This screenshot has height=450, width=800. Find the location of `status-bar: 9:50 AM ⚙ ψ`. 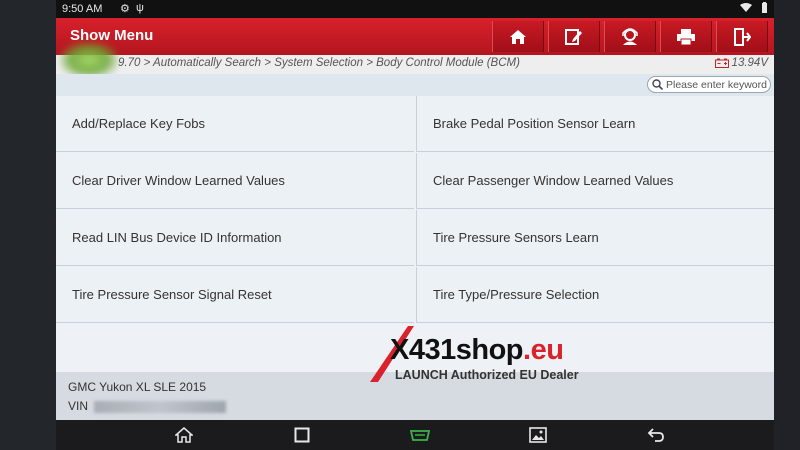

status-bar: 9:50 AM ⚙ ψ is located at coordinates (415, 9).